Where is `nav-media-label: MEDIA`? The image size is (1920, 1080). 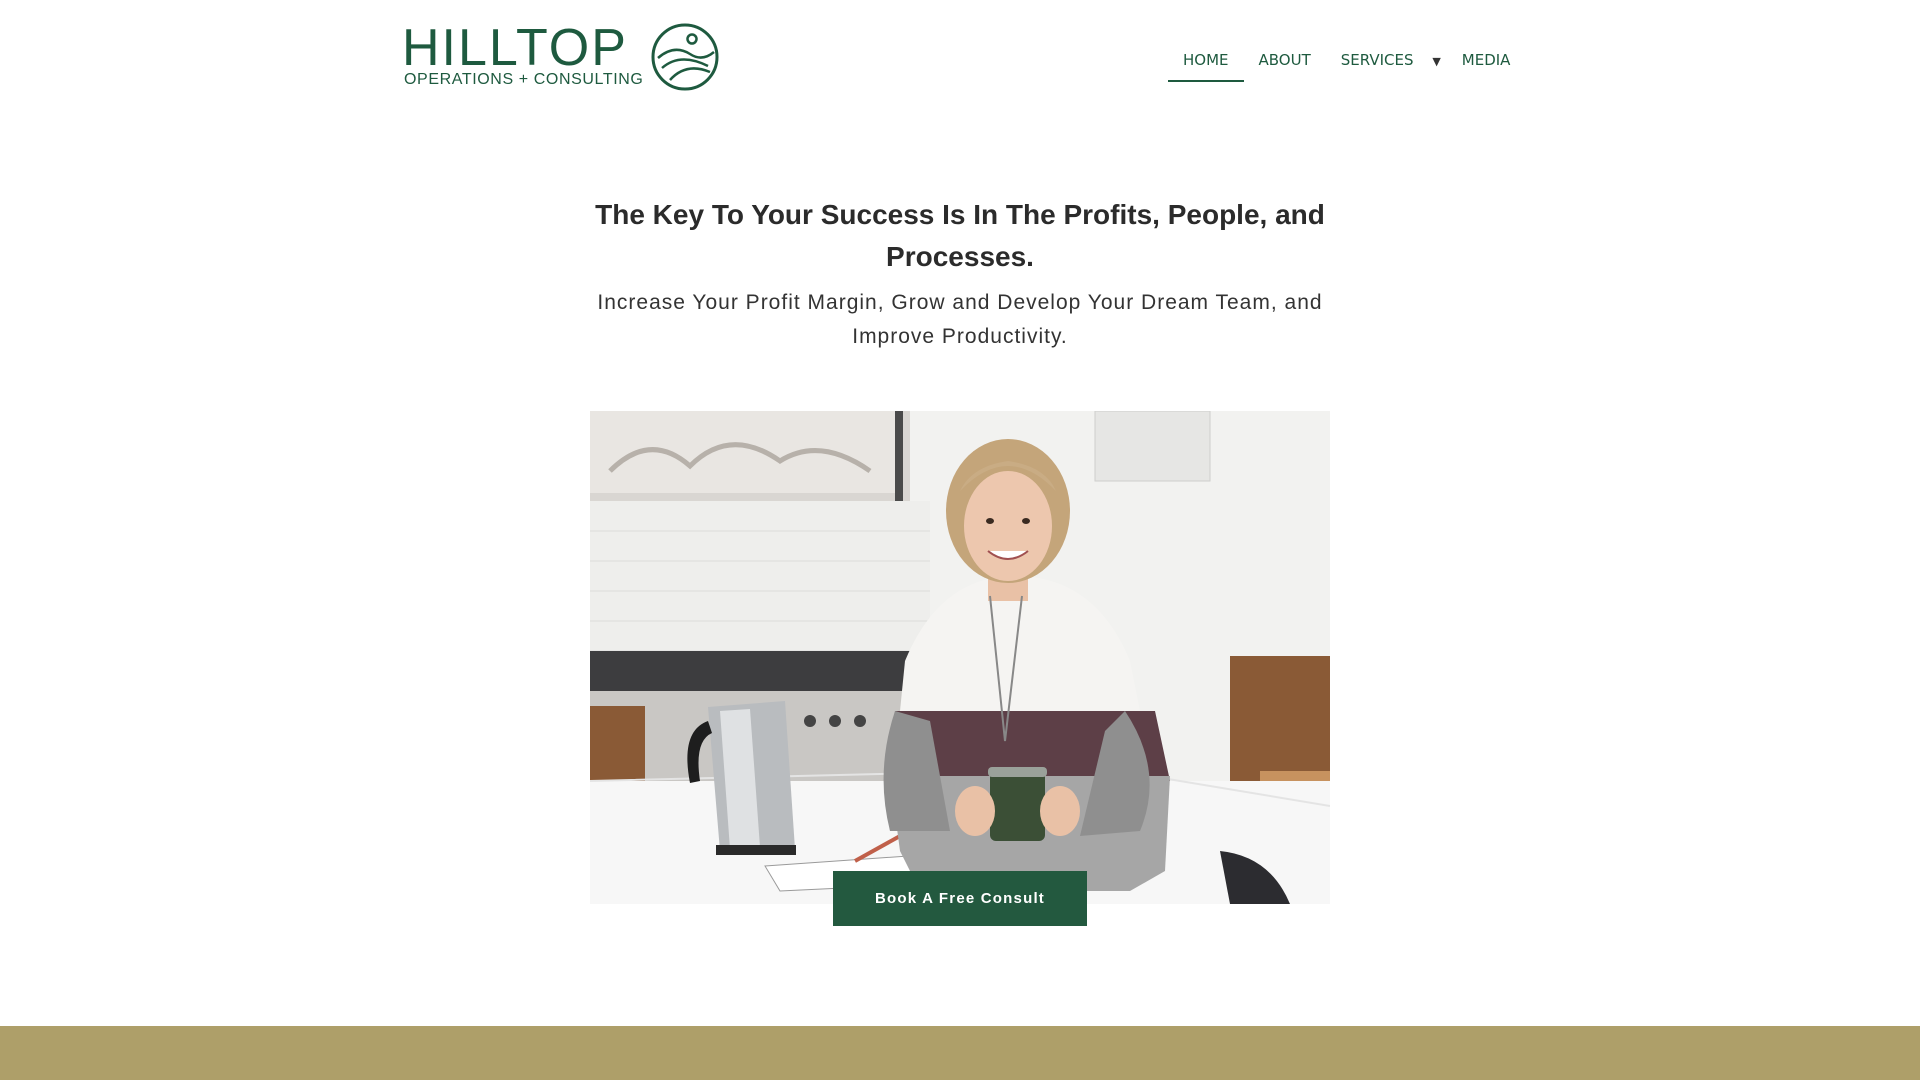 nav-media-label: MEDIA is located at coordinates (1486, 60).